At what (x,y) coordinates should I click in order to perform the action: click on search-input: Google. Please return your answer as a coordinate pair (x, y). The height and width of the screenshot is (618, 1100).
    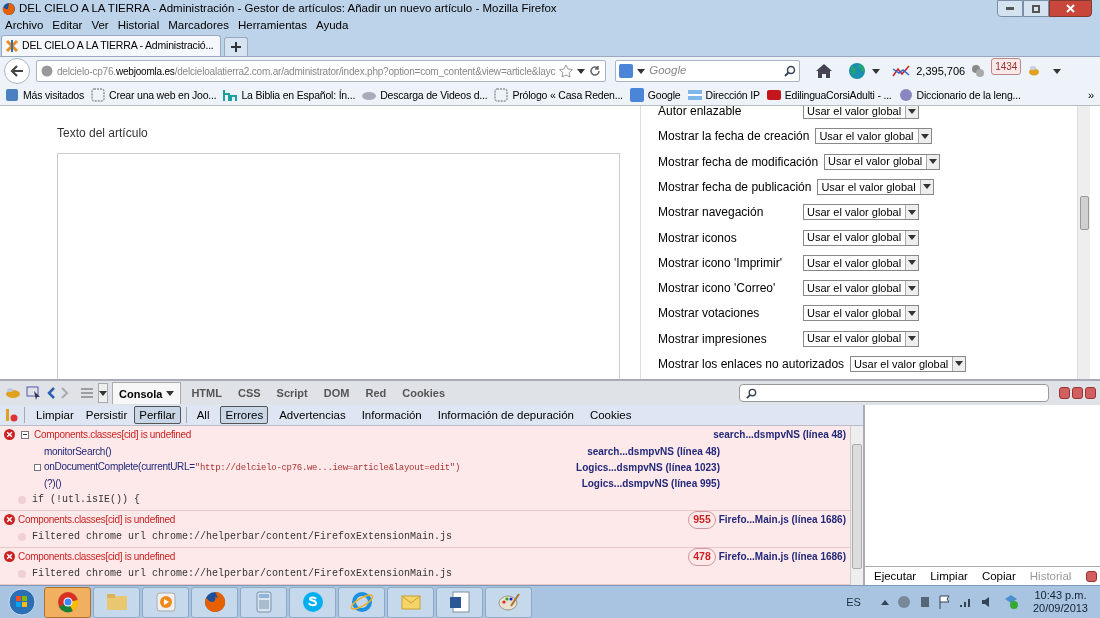
    Looking at the image, I should click on (707, 71).